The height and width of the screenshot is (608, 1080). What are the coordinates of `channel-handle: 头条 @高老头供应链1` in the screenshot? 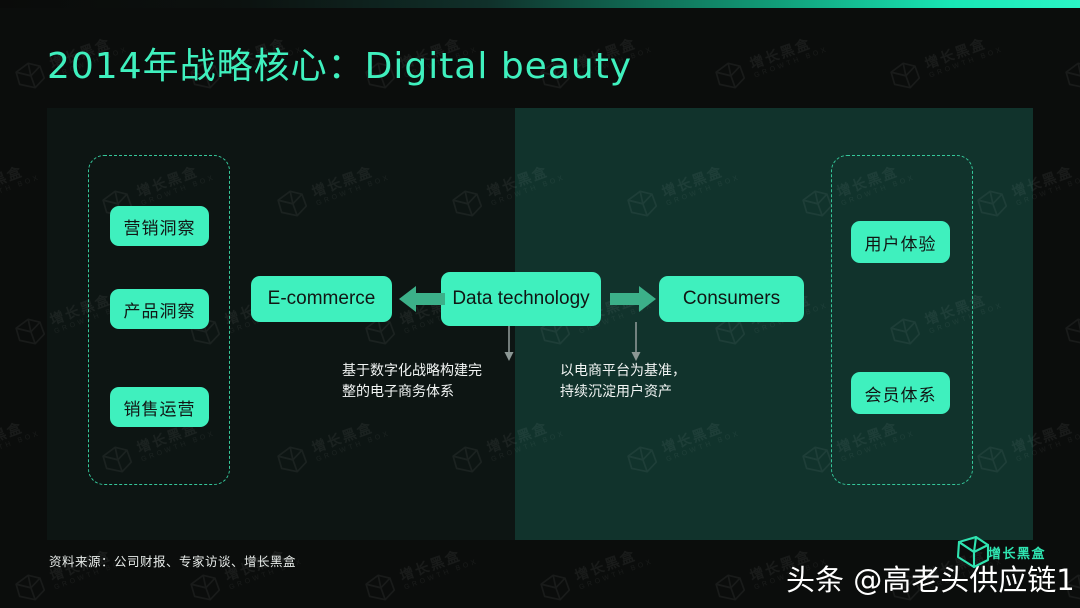 It's located at (930, 580).